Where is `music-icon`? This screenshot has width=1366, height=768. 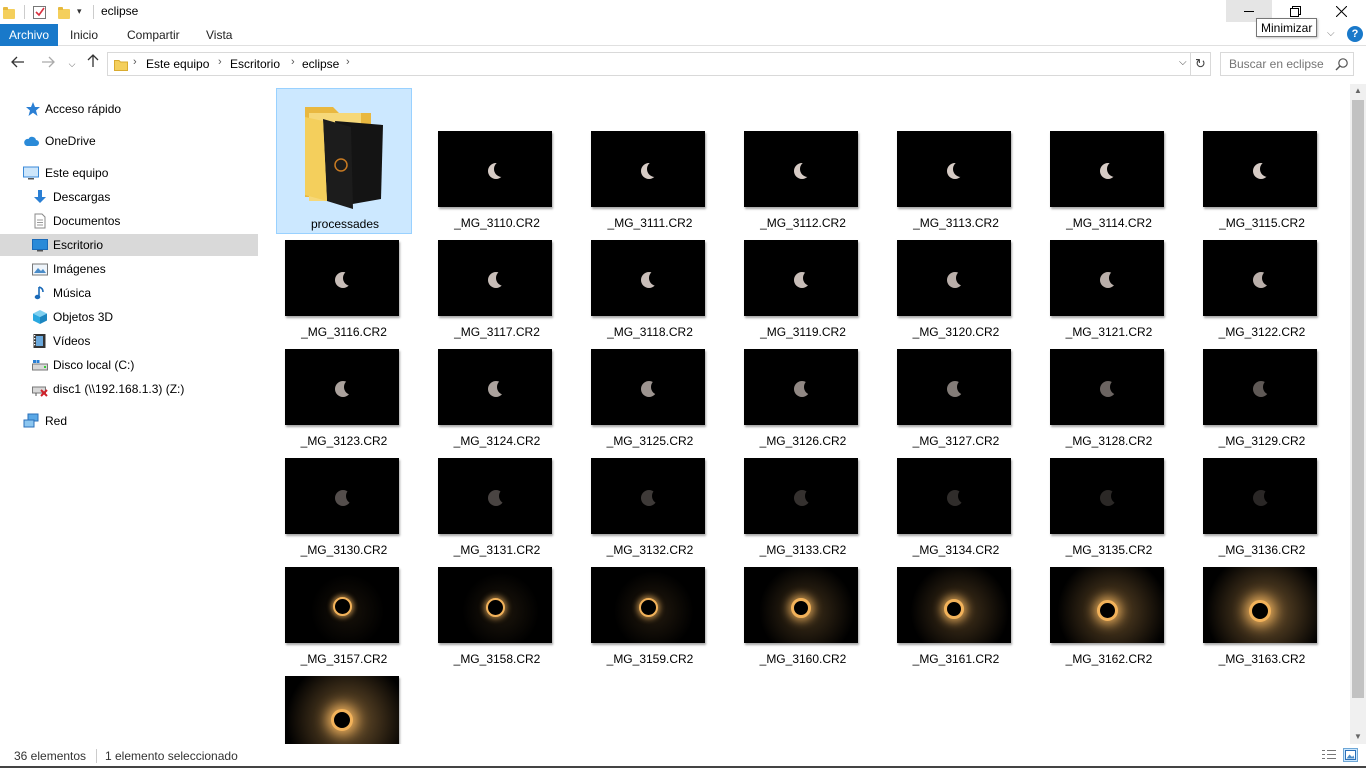
music-icon is located at coordinates (39, 293).